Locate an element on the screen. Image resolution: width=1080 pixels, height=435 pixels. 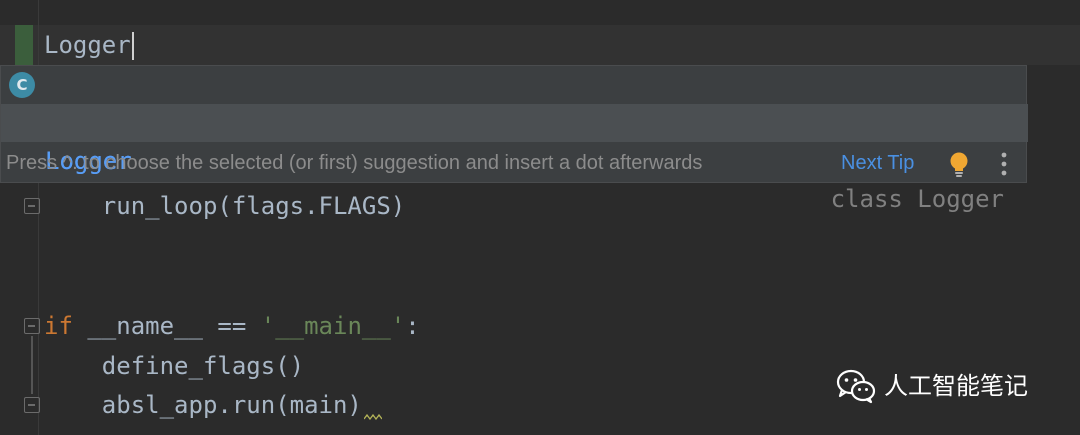
code-line-define-flags: define_flags() is located at coordinates (174, 366).